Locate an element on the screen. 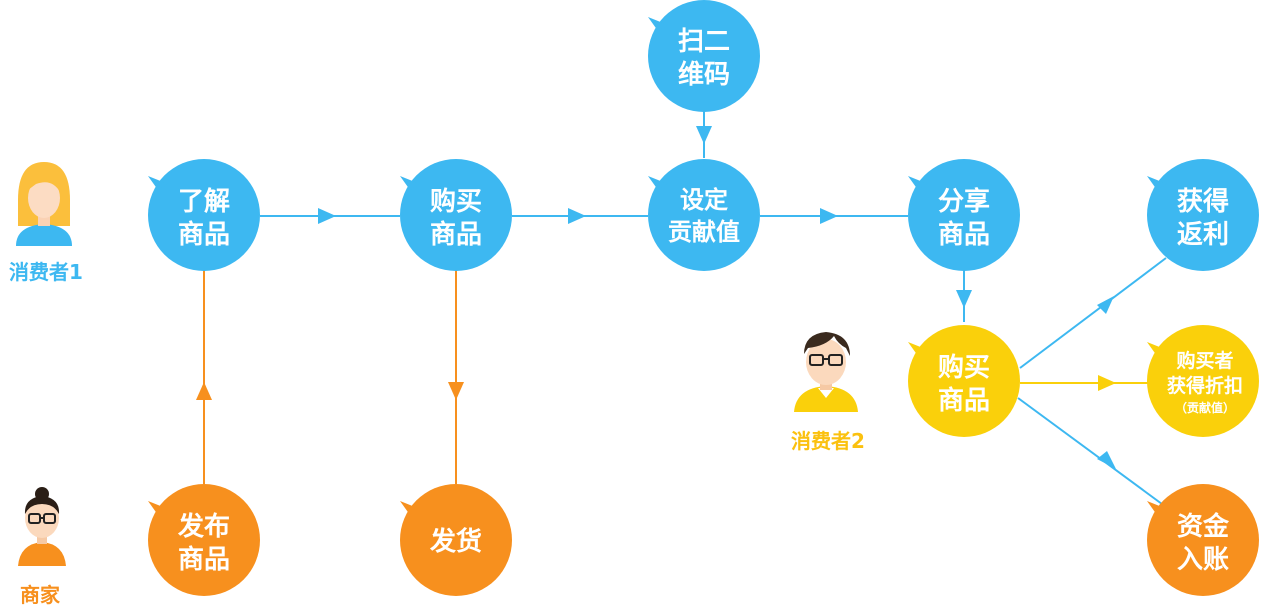 The height and width of the screenshot is (609, 1274). node-buy-product: 购买 商品 is located at coordinates (456, 215).